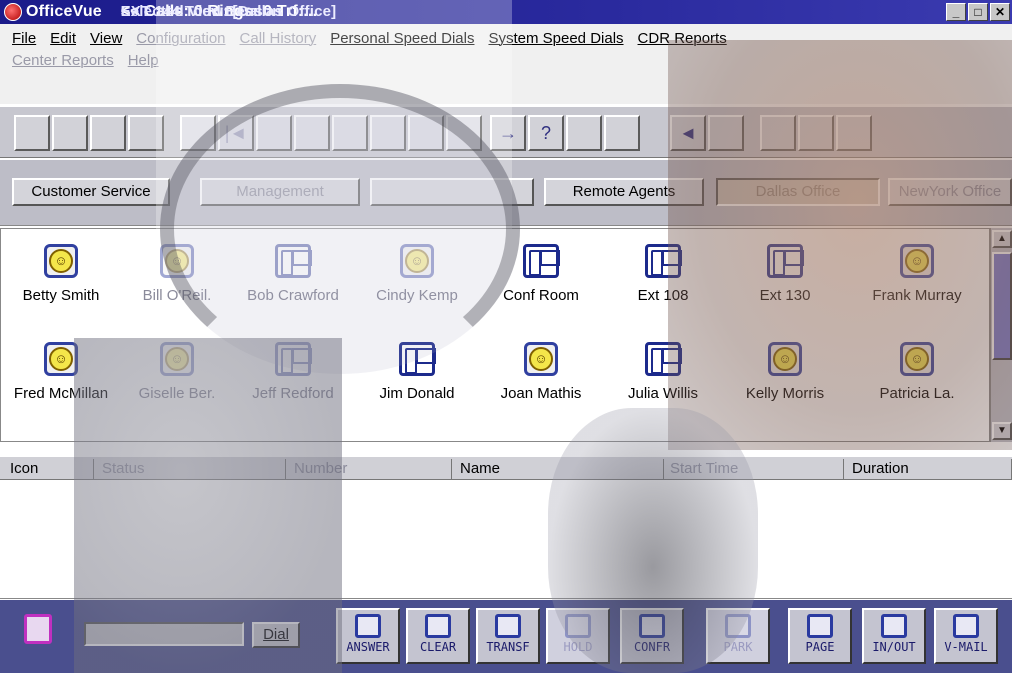 The image size is (1012, 673). What do you see at coordinates (63, 60) in the screenshot?
I see `menu-center-reports: Center Reports` at bounding box center [63, 60].